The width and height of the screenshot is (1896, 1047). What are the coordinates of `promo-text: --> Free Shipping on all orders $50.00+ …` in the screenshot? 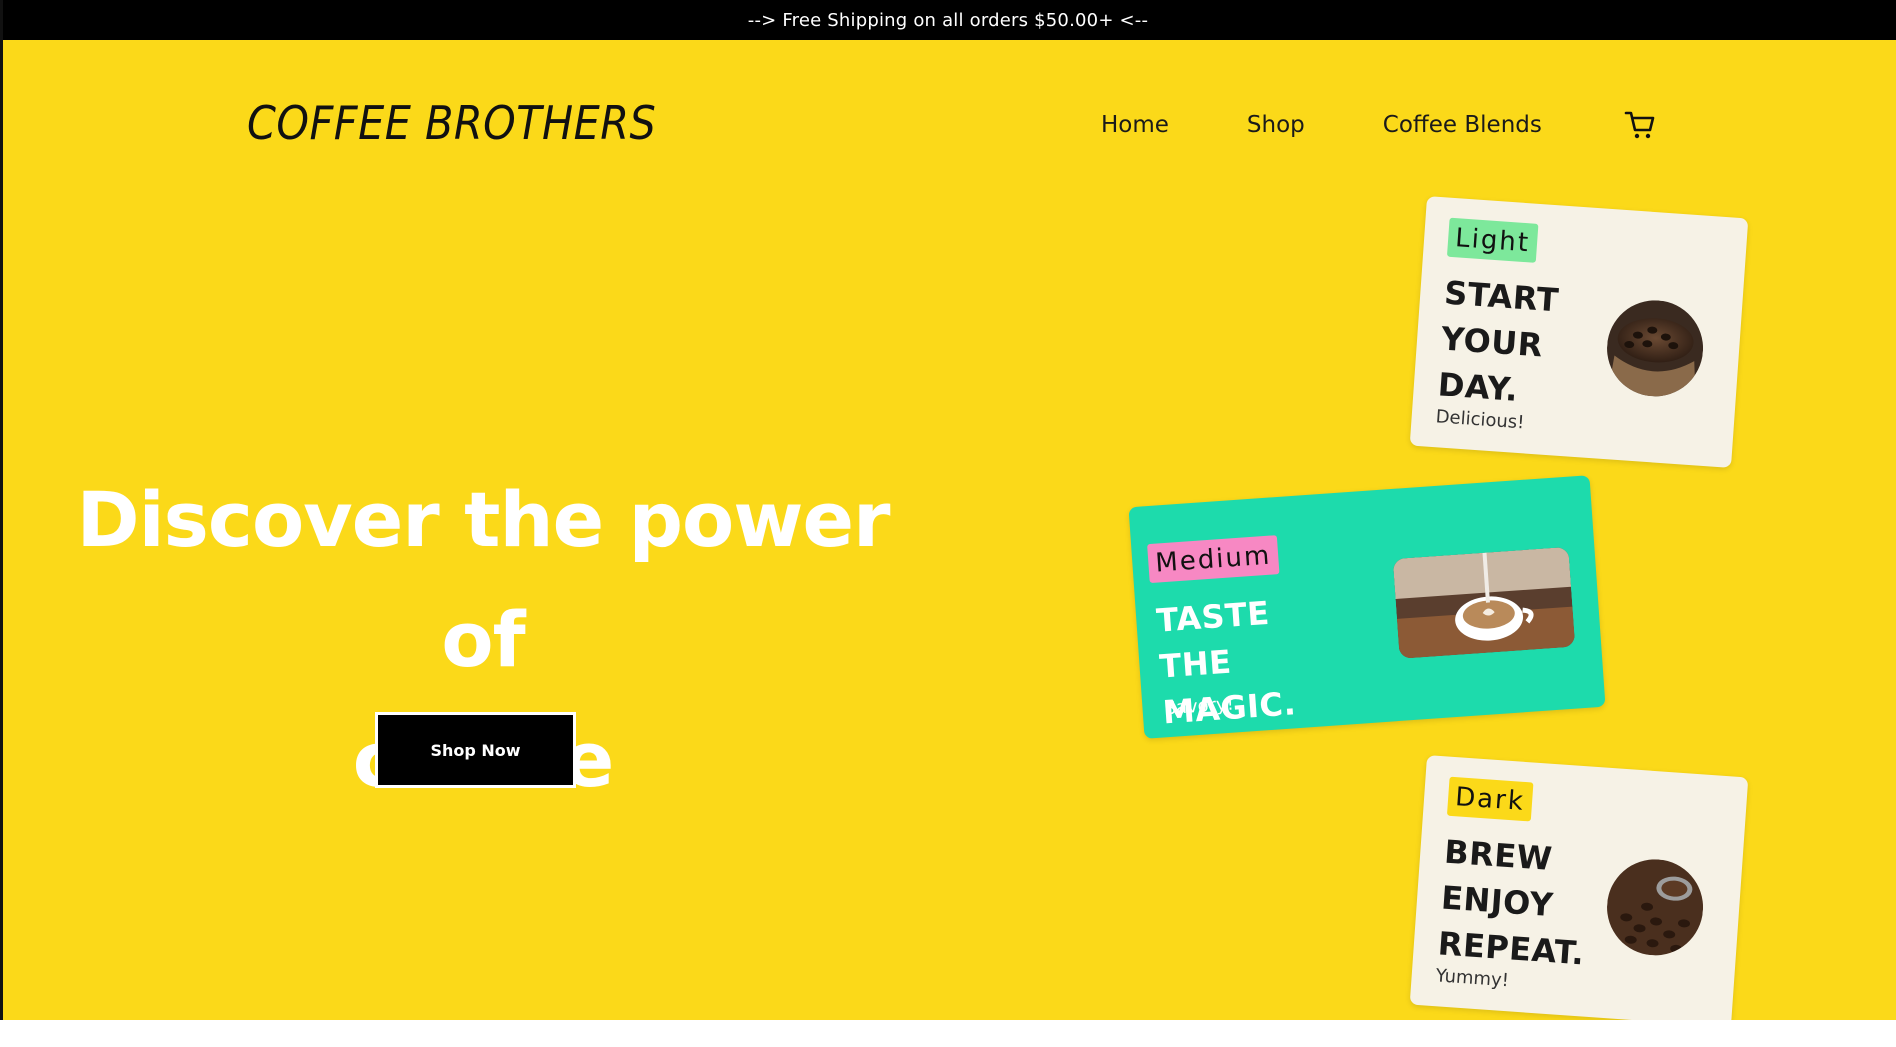 It's located at (948, 20).